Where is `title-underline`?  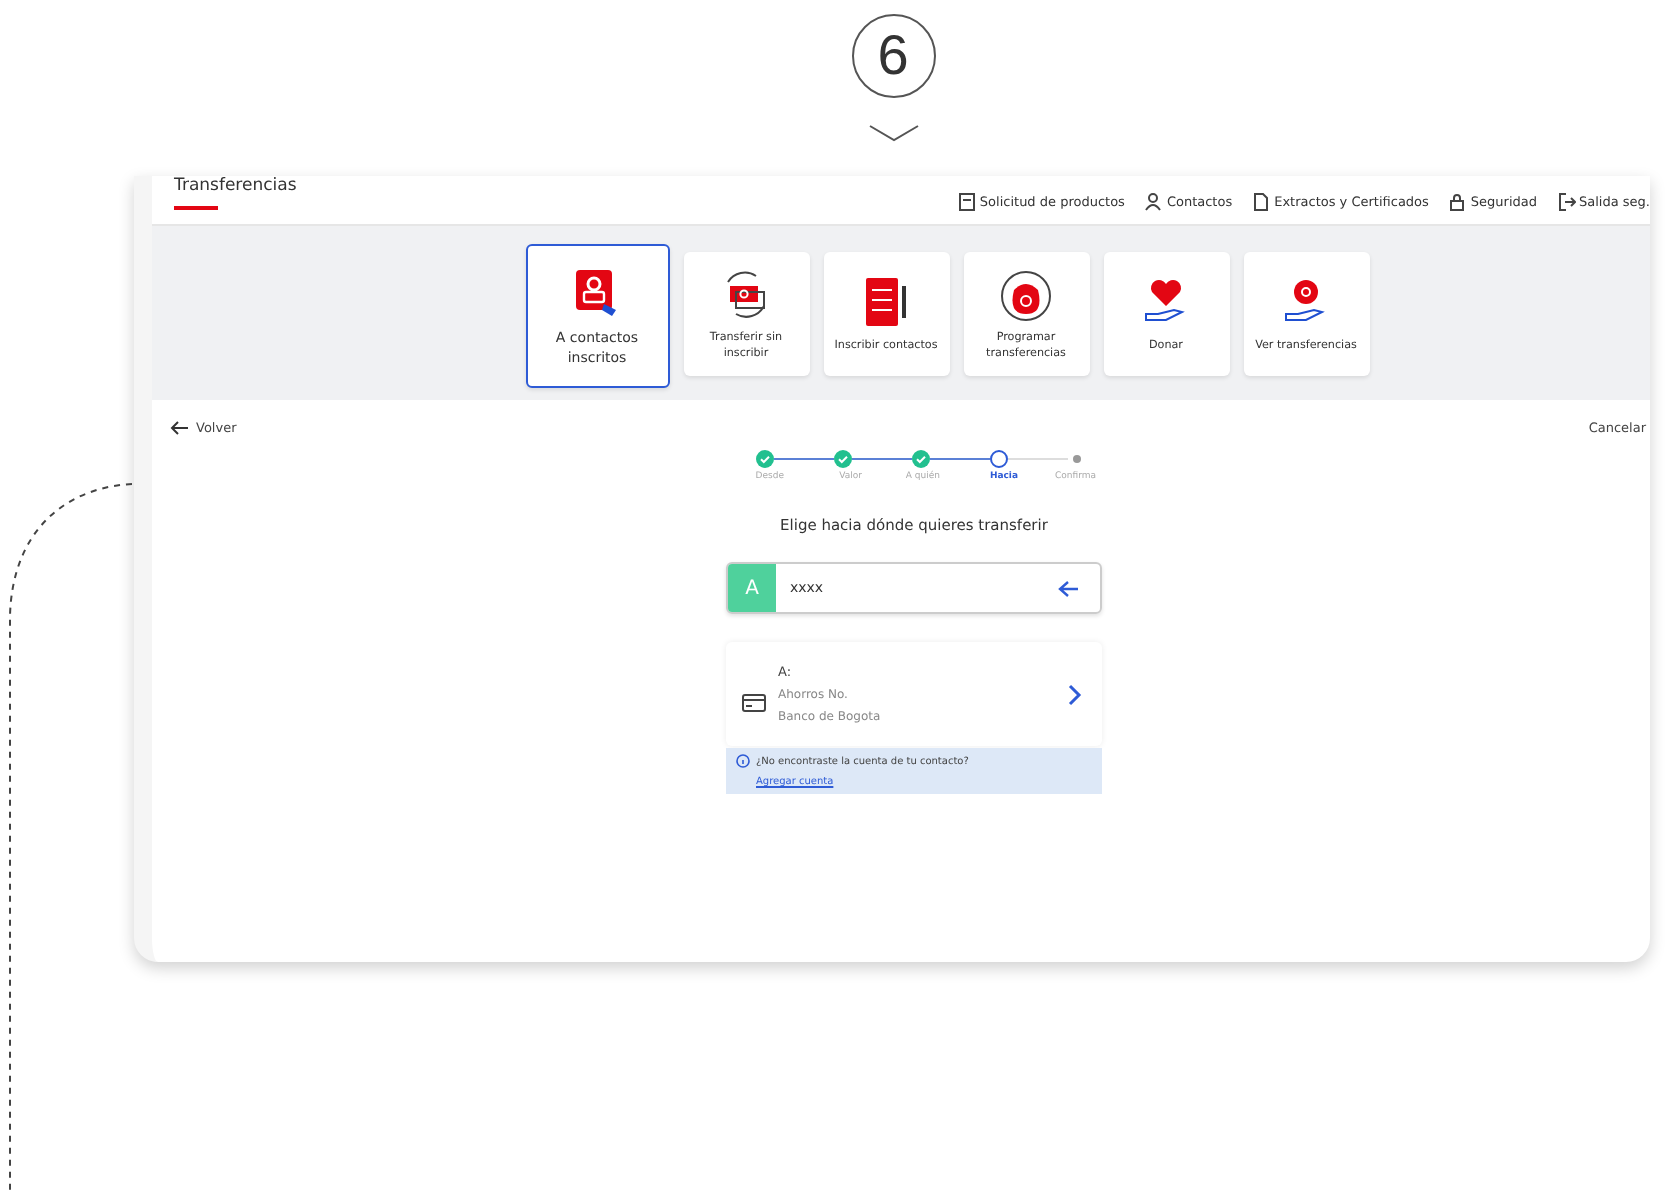
title-underline is located at coordinates (196, 208).